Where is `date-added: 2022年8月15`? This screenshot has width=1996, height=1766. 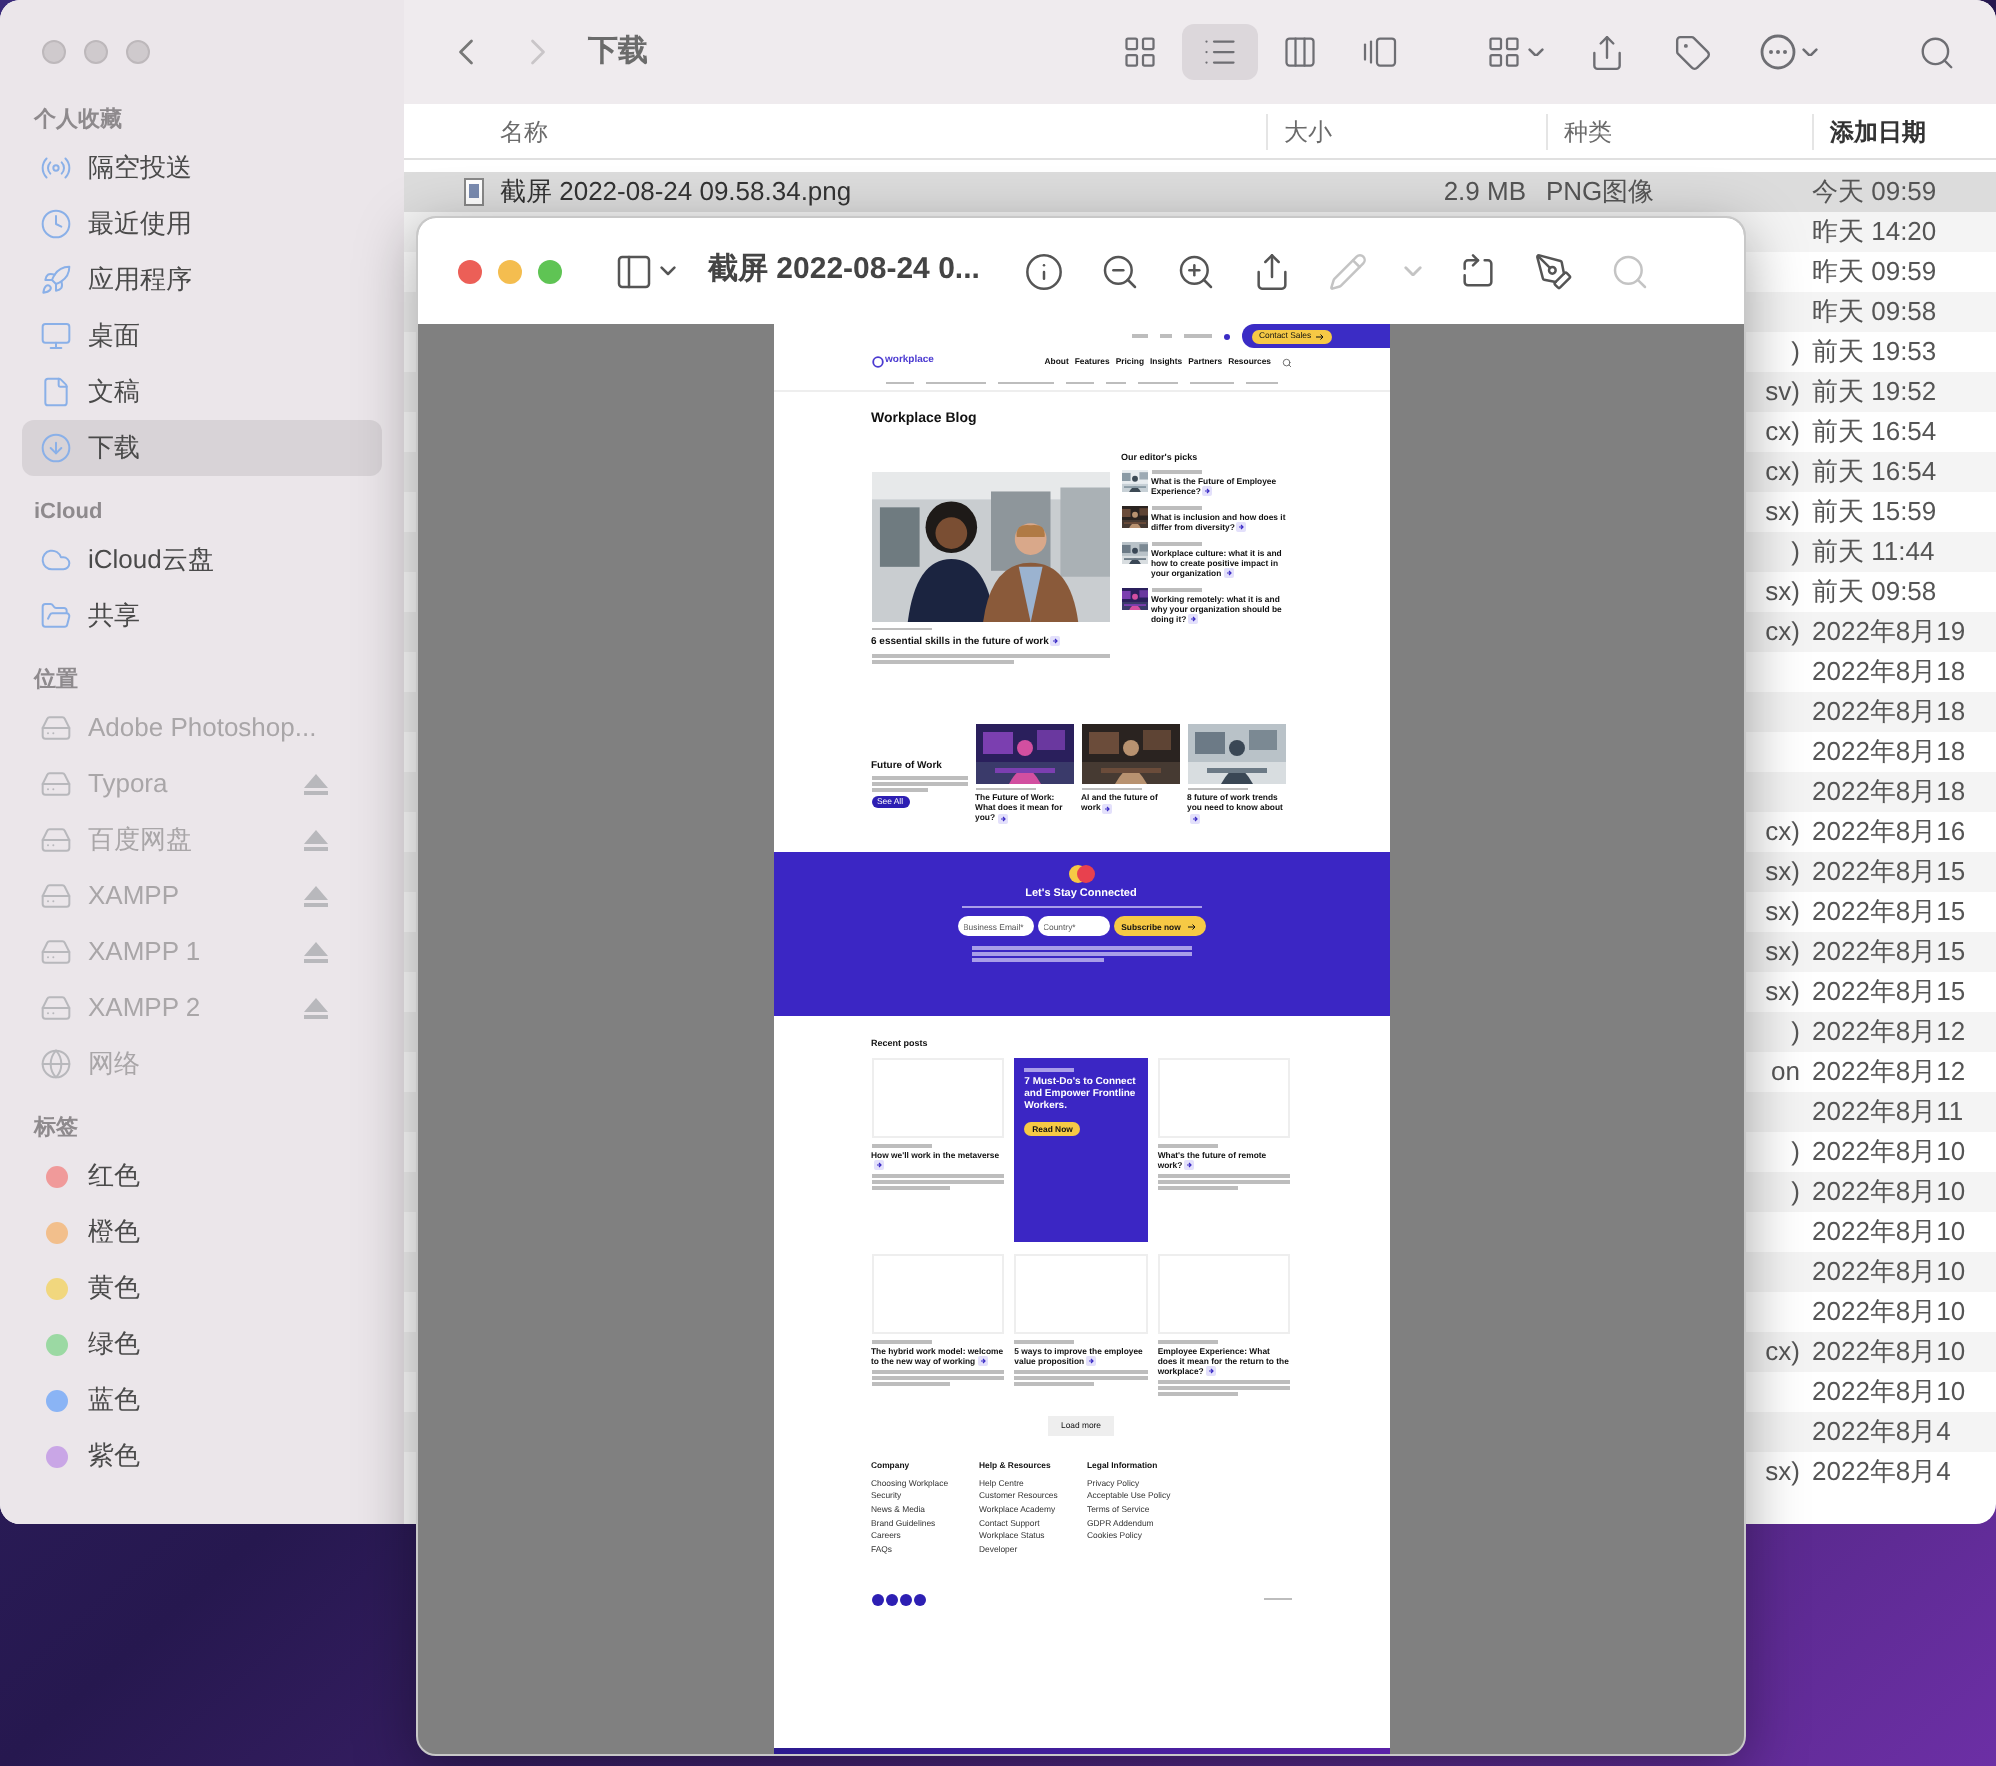
date-added: 2022年8月15 is located at coordinates (1889, 912).